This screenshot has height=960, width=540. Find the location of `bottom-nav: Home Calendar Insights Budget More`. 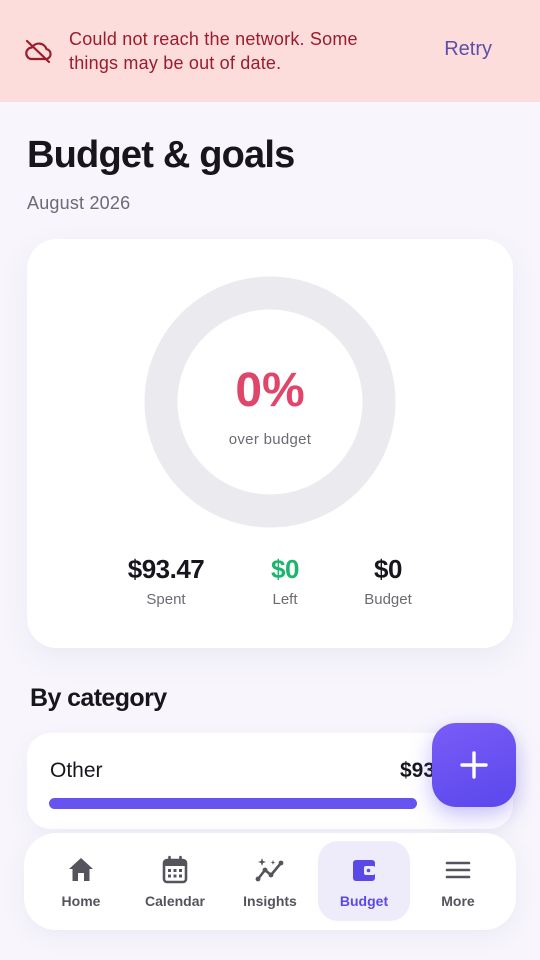

bottom-nav: Home Calendar Insights Budget More is located at coordinates (270, 881).